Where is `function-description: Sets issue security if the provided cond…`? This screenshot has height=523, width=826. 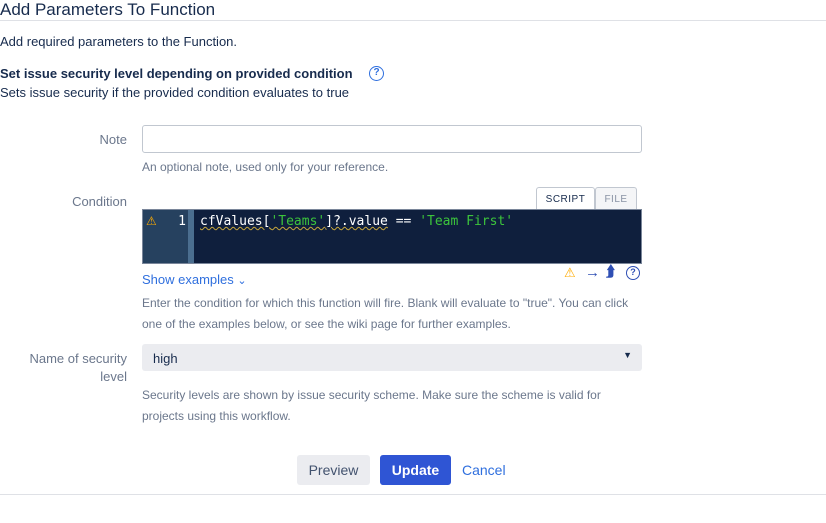 function-description: Sets issue security if the provided cond… is located at coordinates (175, 92).